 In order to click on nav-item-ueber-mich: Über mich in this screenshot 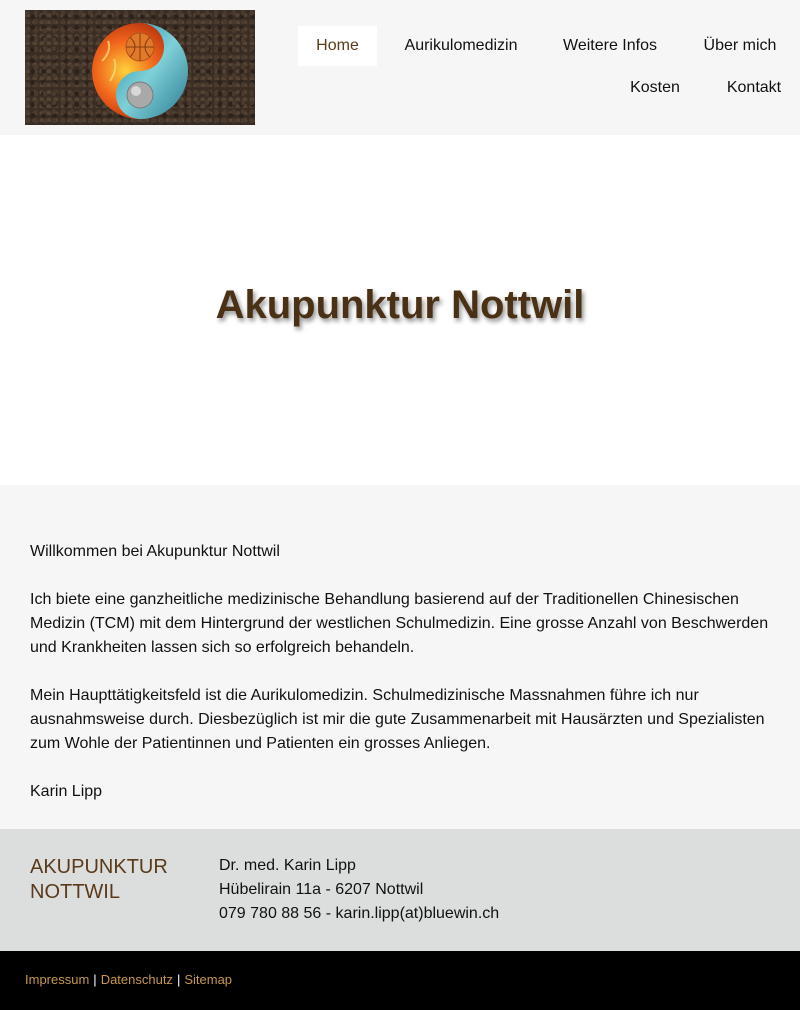, I will do `click(740, 46)`.